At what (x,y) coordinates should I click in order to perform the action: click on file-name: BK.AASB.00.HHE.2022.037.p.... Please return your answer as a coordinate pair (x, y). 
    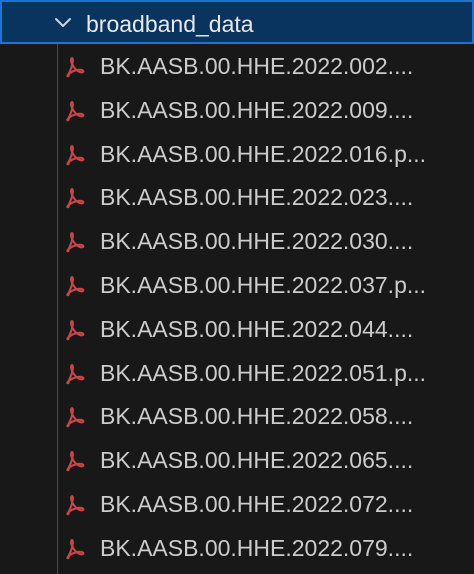
    Looking at the image, I should click on (263, 284).